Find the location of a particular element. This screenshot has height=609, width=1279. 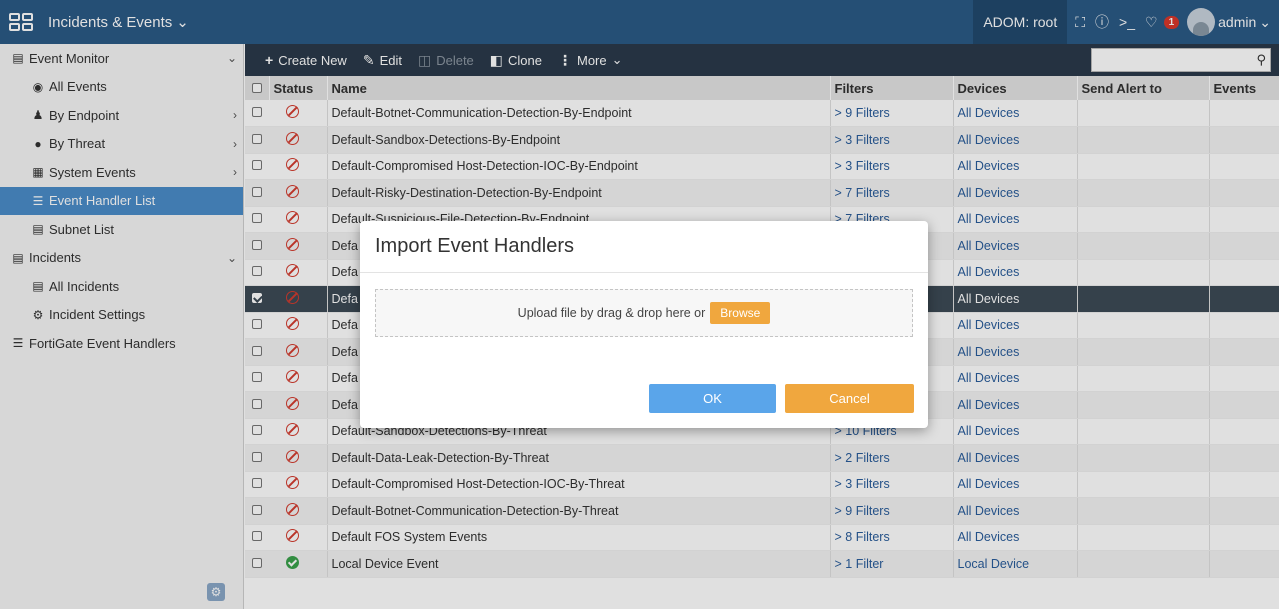

cancel-button: Cancel is located at coordinates (849, 398).